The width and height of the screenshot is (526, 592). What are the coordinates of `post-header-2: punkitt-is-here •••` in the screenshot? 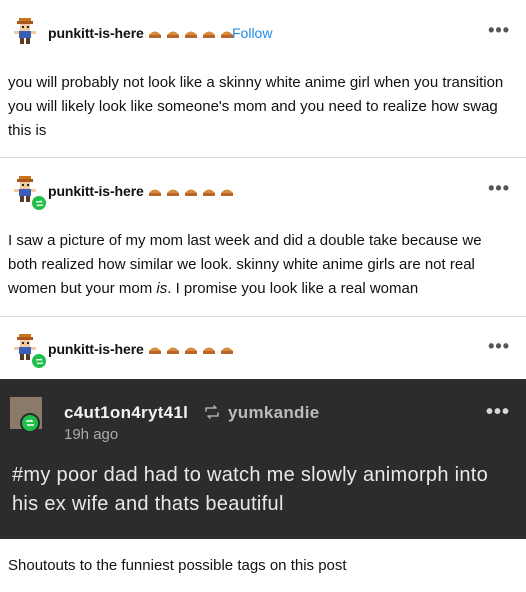 It's located at (263, 191).